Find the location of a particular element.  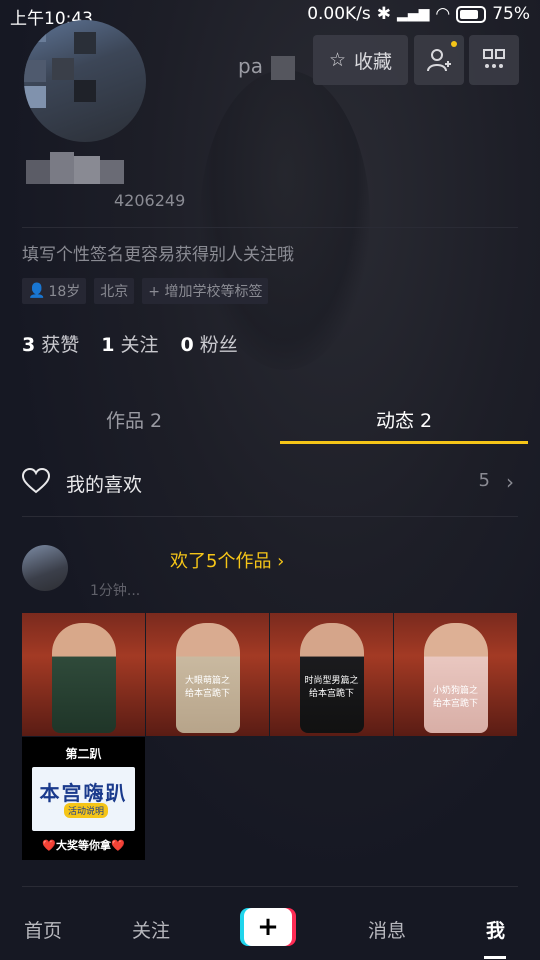

video-thumbnail: 小奶狗篇之 给本宫跪下 is located at coordinates (455, 674).